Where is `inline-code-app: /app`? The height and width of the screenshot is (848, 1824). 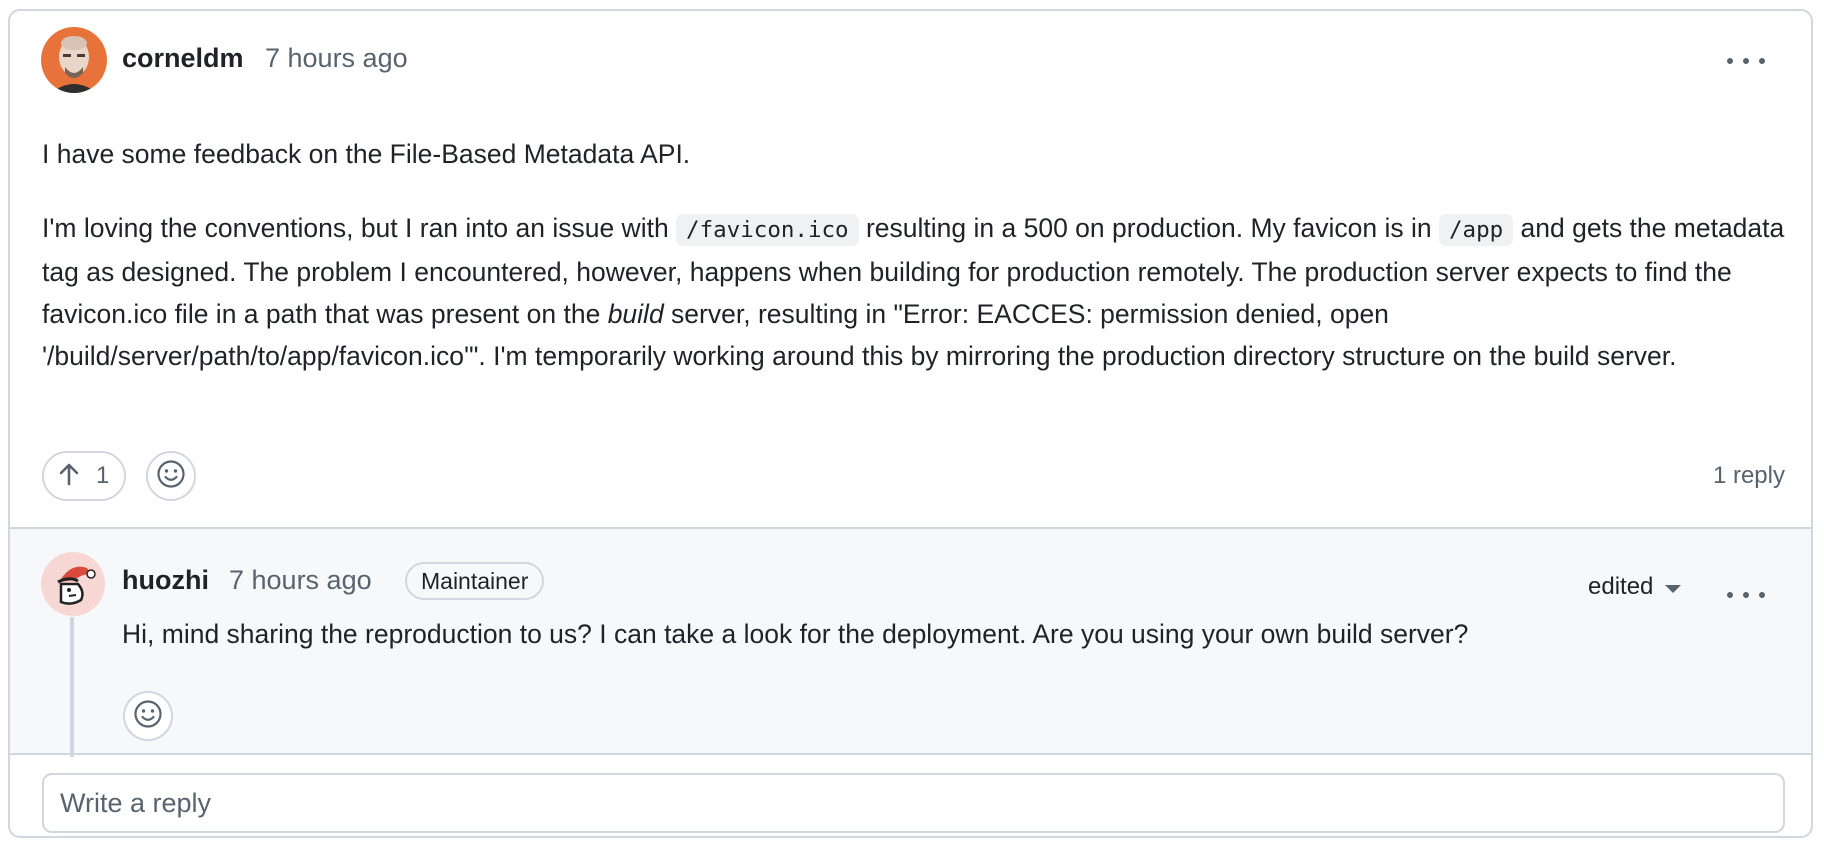
inline-code-app: /app is located at coordinates (1476, 230).